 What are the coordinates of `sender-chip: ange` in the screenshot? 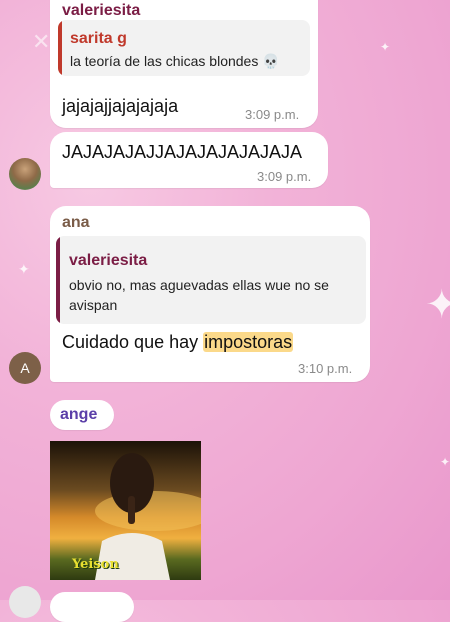 It's located at (82, 415).